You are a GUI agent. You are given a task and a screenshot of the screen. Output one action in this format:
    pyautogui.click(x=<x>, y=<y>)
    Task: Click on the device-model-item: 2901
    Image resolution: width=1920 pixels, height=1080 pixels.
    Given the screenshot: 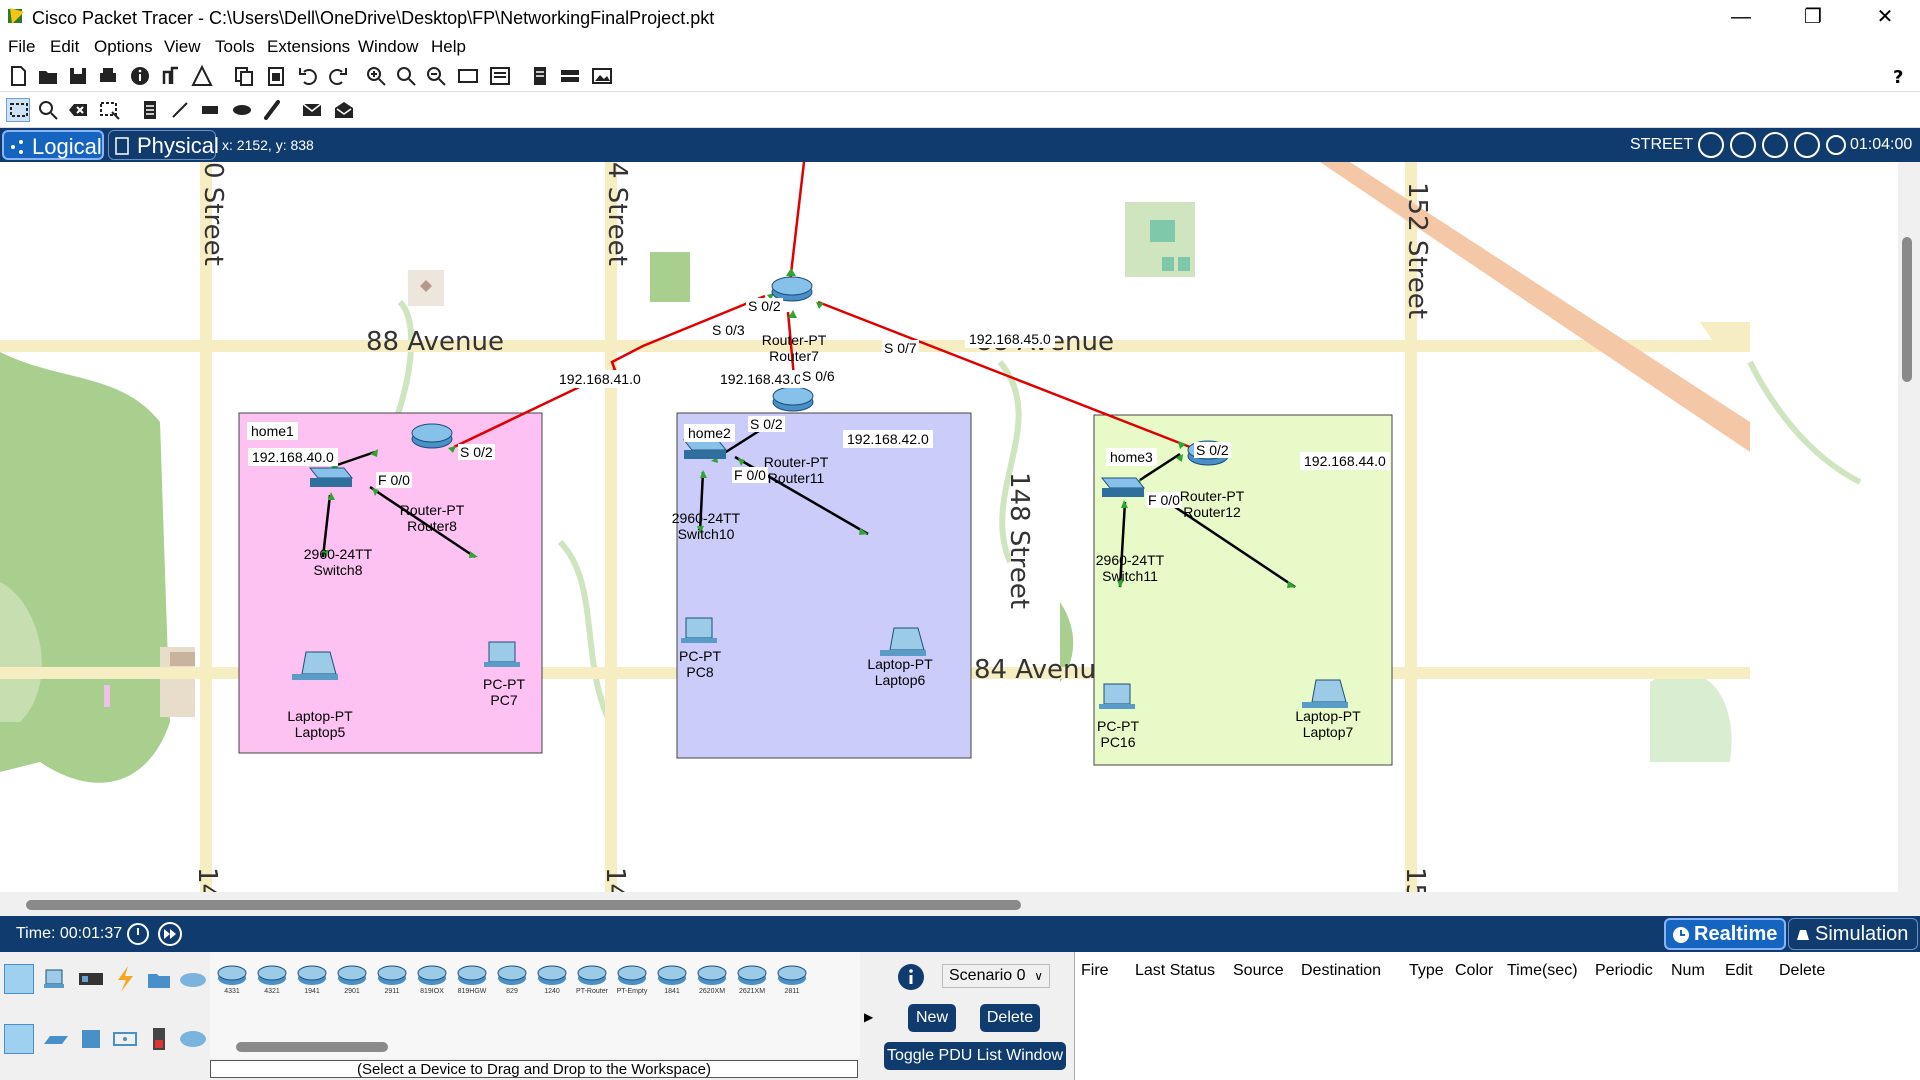 What is the action you would take?
    pyautogui.click(x=352, y=979)
    